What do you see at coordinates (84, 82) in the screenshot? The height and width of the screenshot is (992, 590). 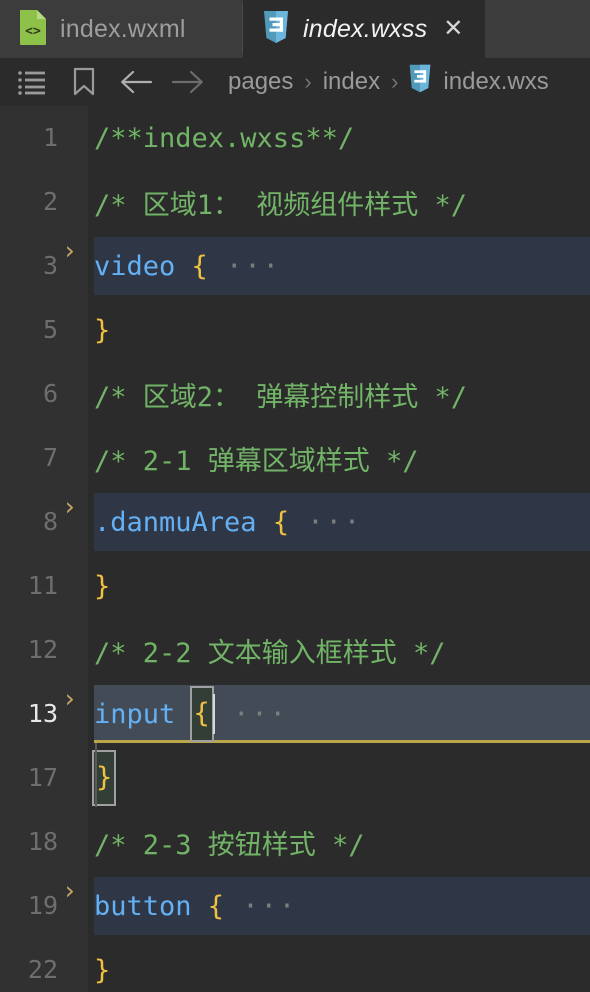 I see `bookmark-icon` at bounding box center [84, 82].